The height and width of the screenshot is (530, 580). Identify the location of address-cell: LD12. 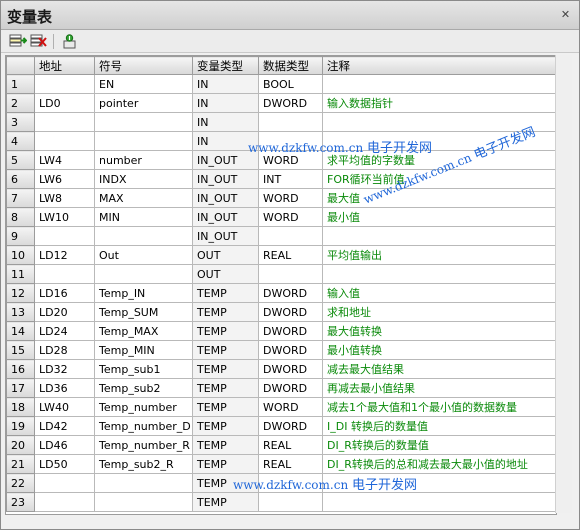
(64, 255).